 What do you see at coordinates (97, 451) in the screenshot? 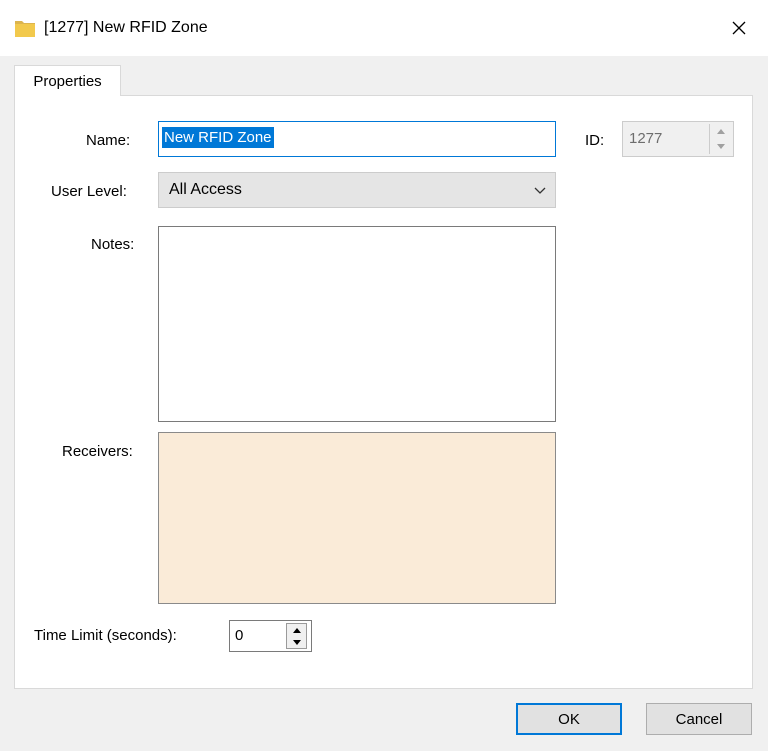
I see `receivers-label: Receivers:` at bounding box center [97, 451].